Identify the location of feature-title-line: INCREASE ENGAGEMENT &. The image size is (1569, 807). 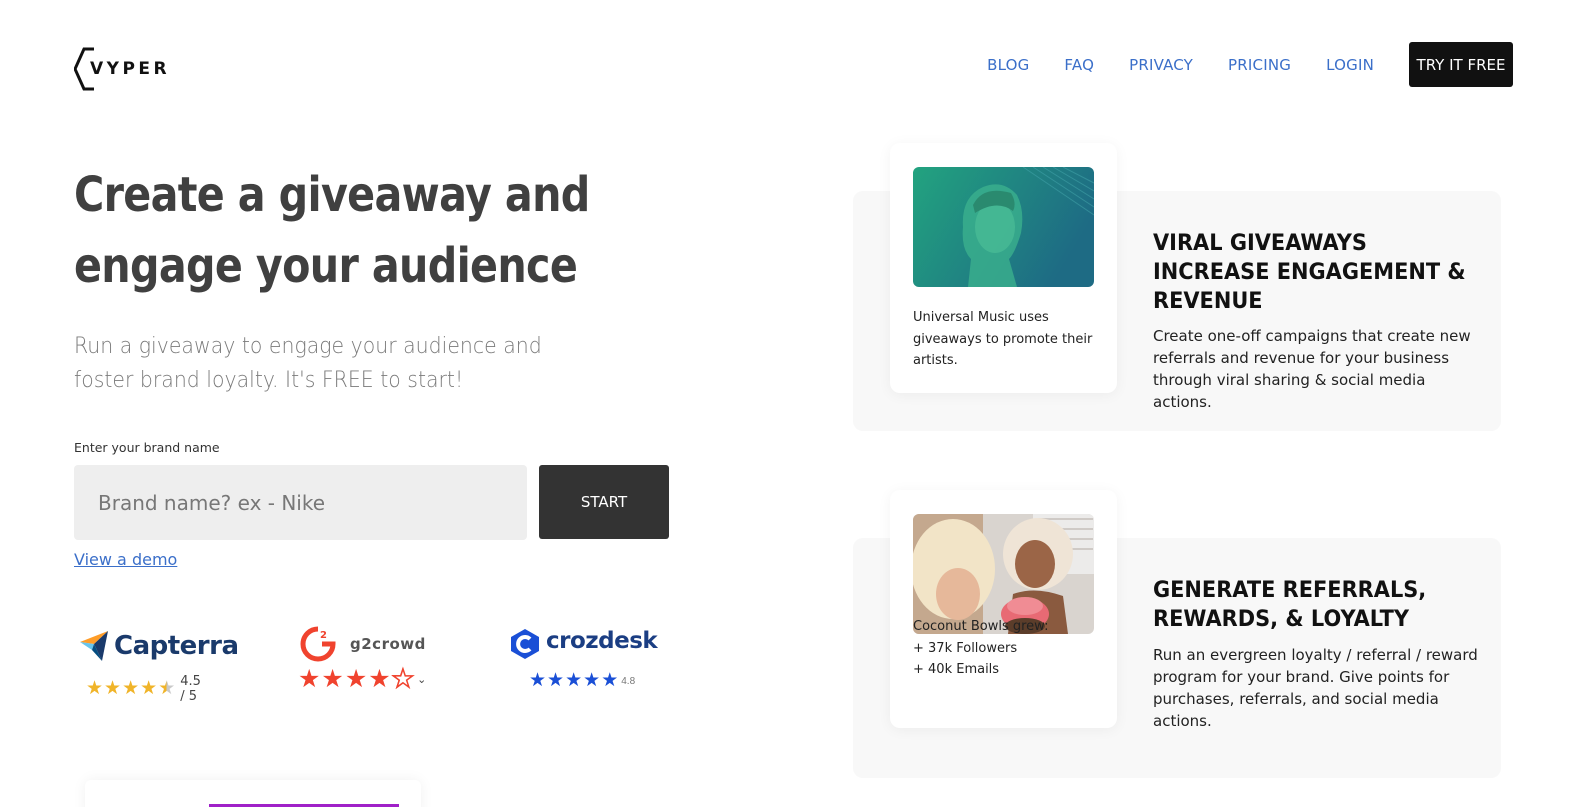
(1309, 272).